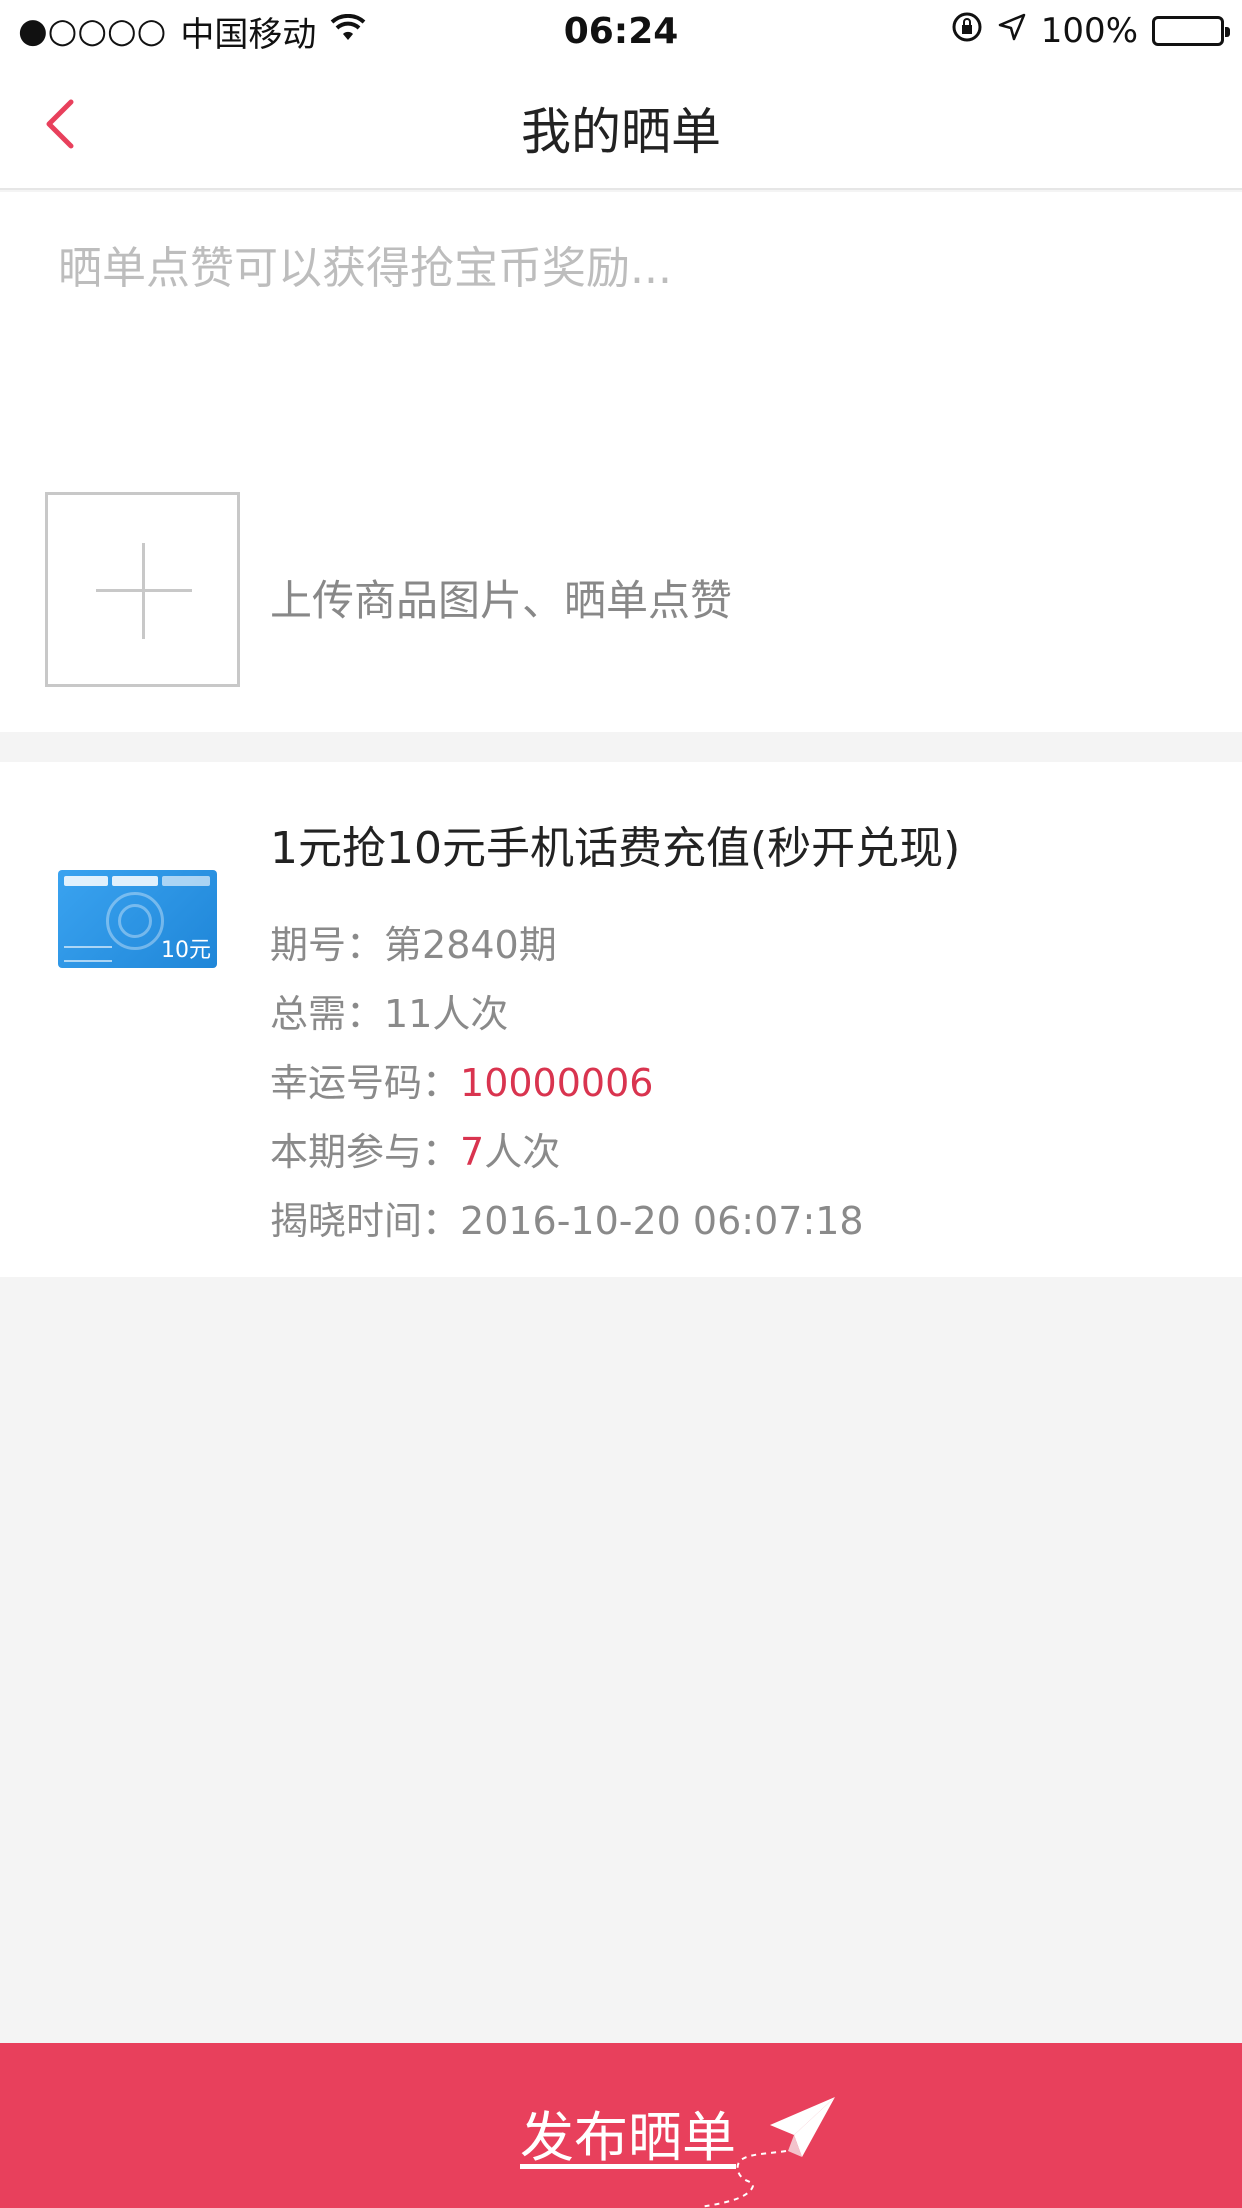 This screenshot has height=2208, width=1242. I want to click on wifi-icon, so click(348, 31).